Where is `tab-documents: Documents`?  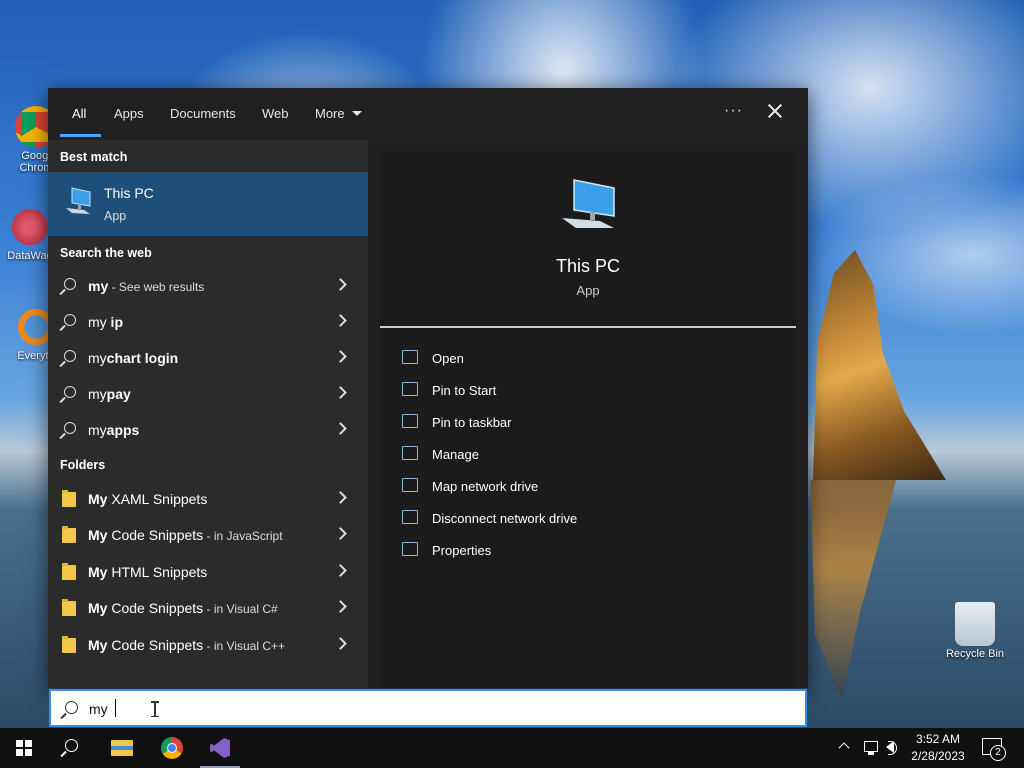
tab-documents: Documents is located at coordinates (203, 113).